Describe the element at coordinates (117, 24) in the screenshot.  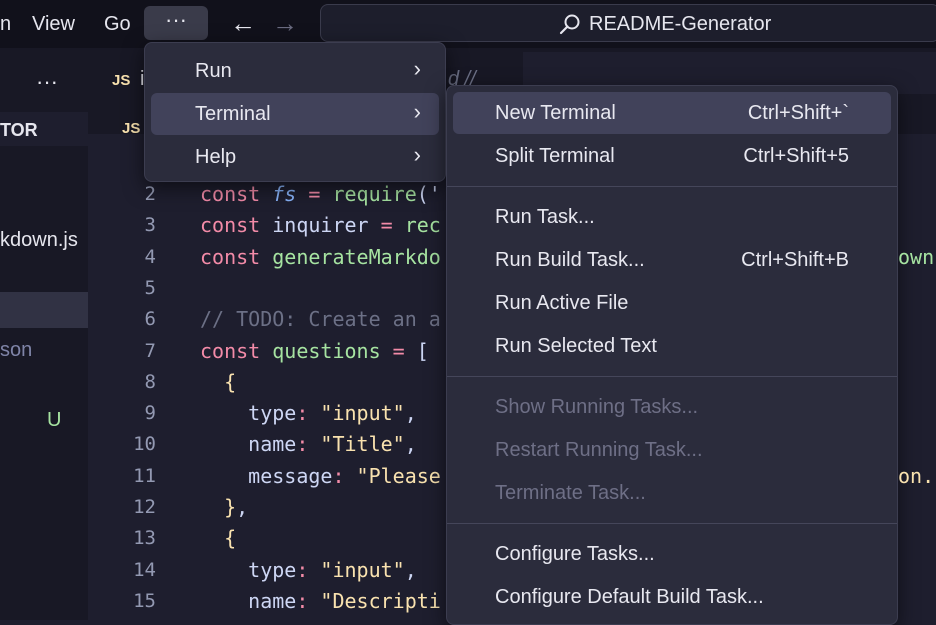
I see `menu-go: Go` at that location.